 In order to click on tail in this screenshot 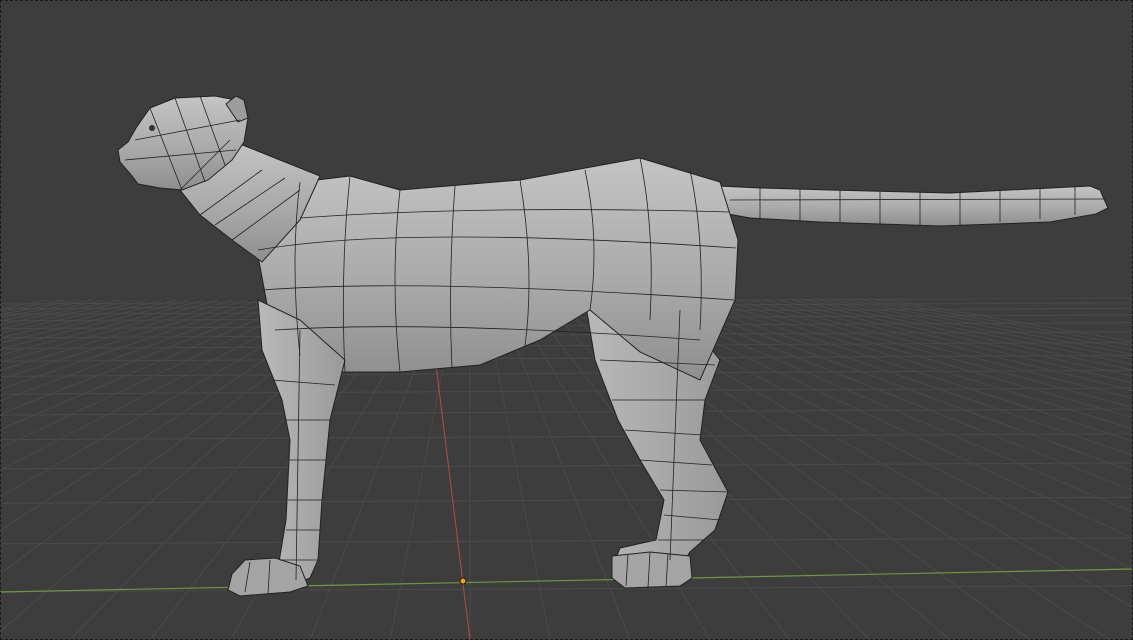, I will do `click(913, 206)`.